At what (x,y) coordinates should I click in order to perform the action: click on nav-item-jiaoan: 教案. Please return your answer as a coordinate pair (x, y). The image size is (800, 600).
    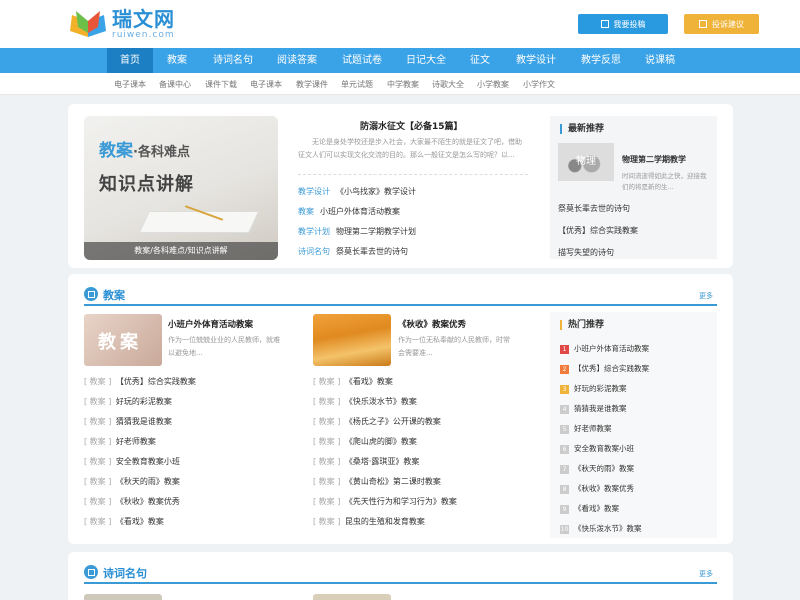
    Looking at the image, I should click on (177, 60).